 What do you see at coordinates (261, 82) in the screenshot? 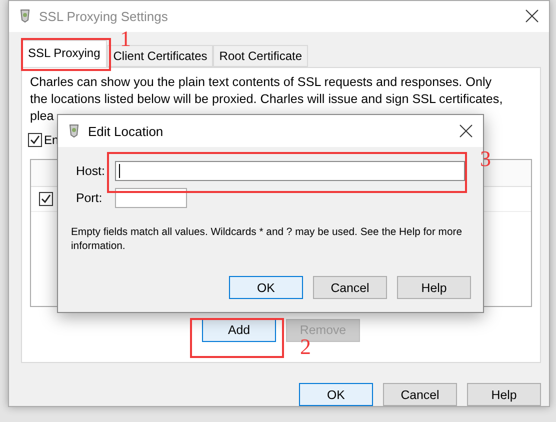
I see `description-text: Charles can show you the plain text contents of SSL requests and responses. Only` at bounding box center [261, 82].